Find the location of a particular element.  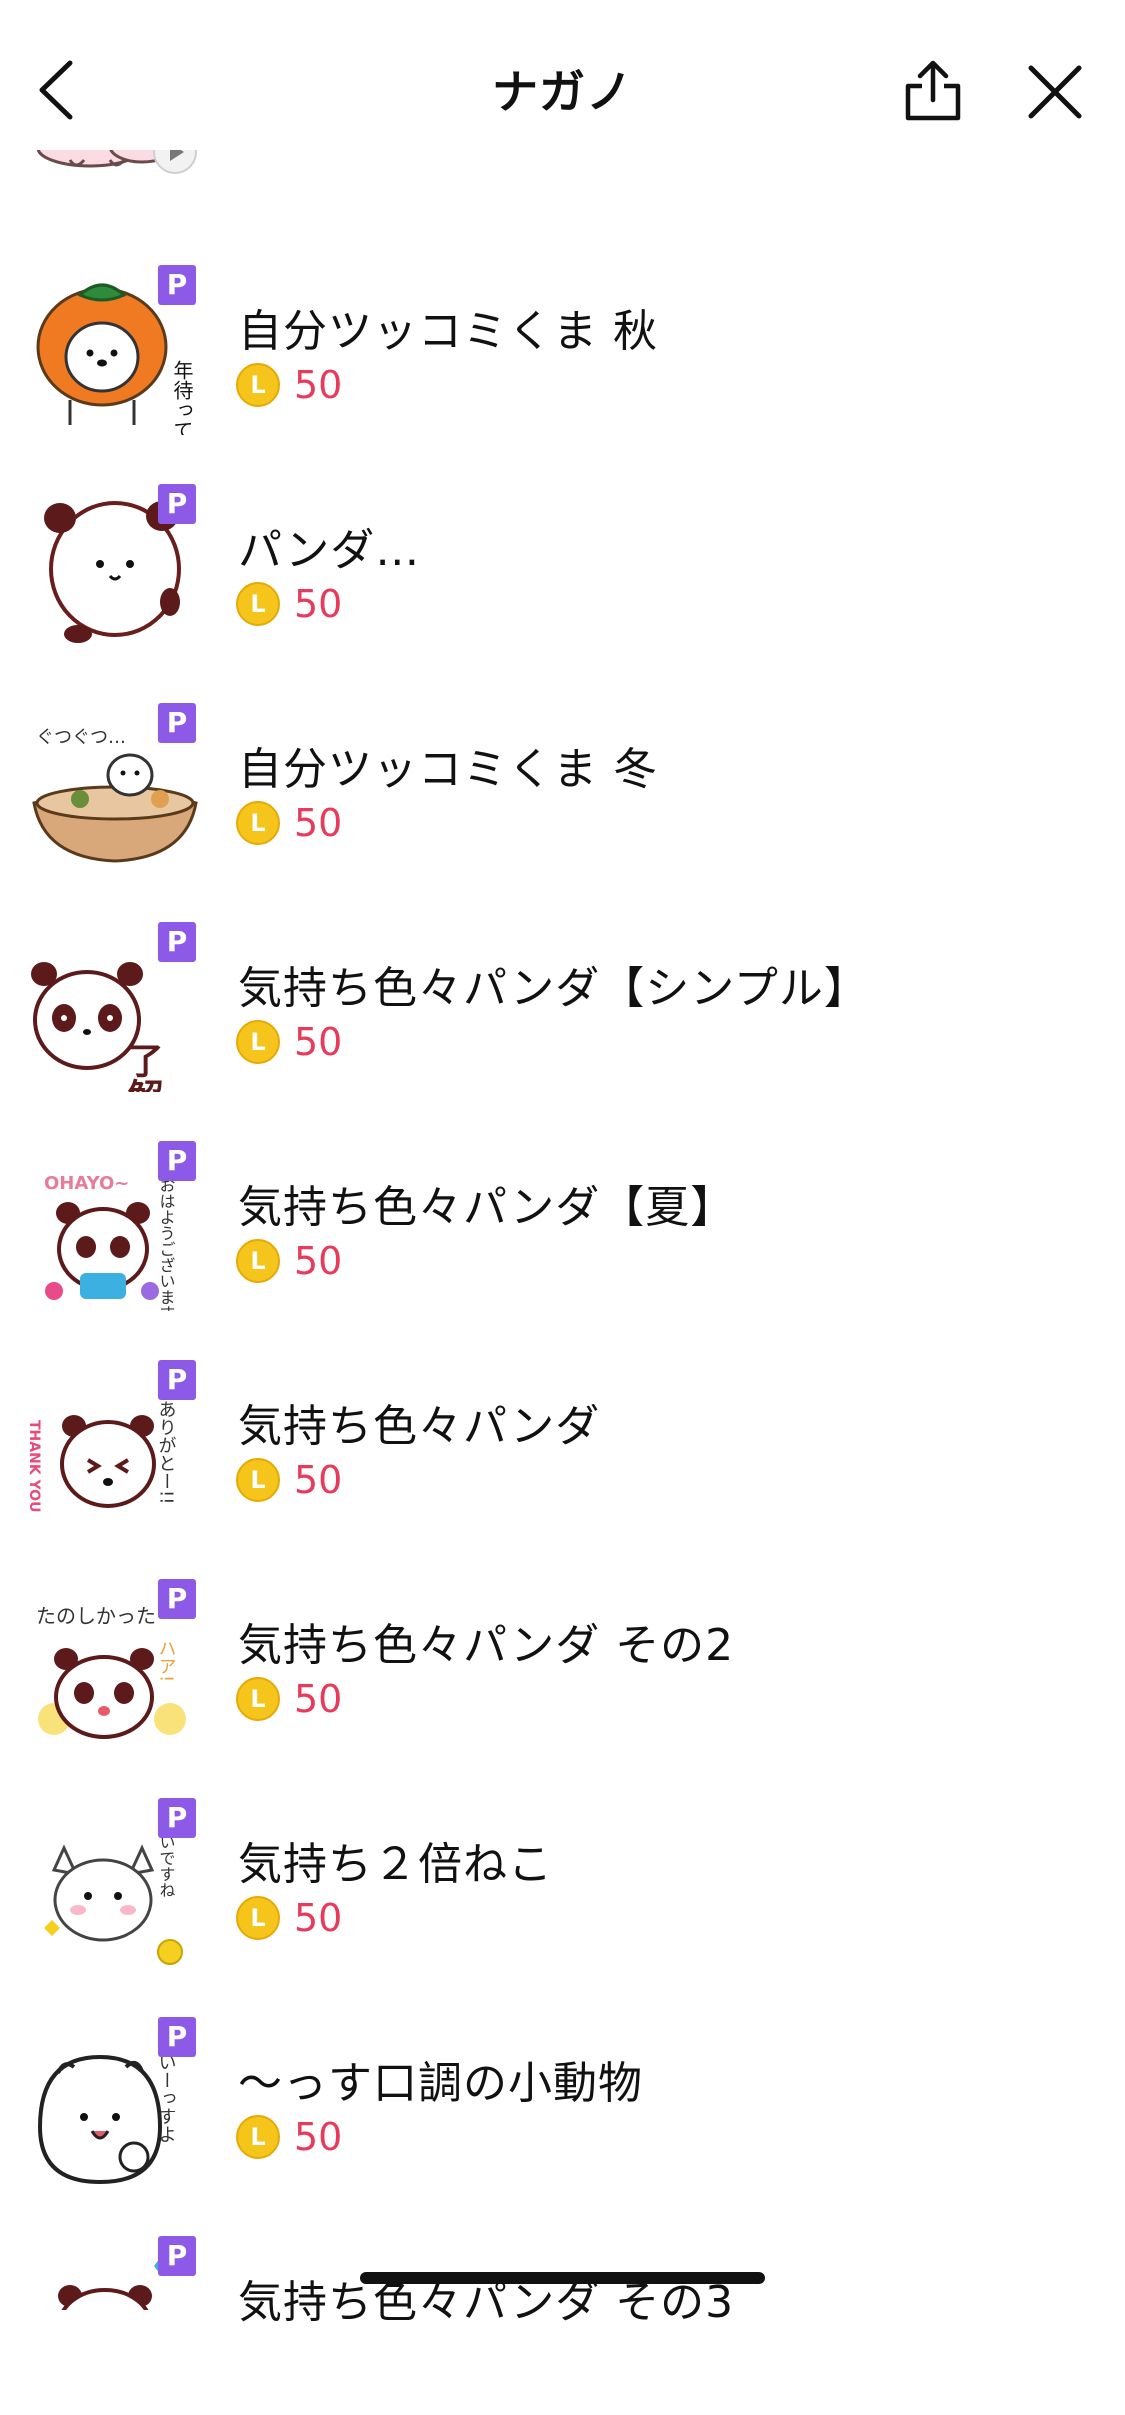

list-item: P たのしかった ハア! 気持ち色々パンダ その2 L 50 is located at coordinates (562, 1648).